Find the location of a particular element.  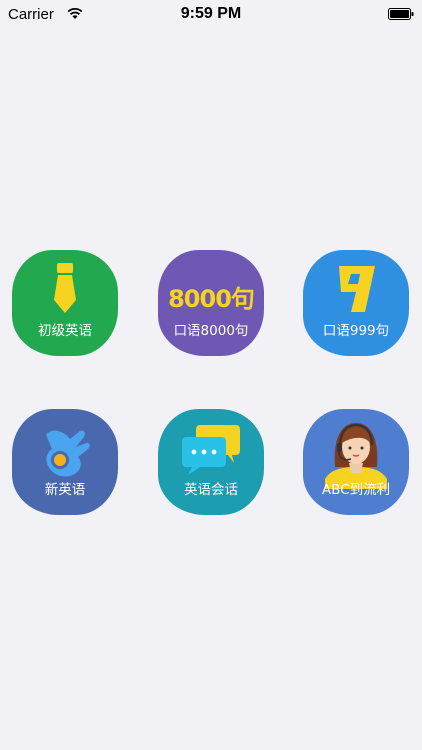

app-spoken-999: 口语999句 is located at coordinates (356, 303).